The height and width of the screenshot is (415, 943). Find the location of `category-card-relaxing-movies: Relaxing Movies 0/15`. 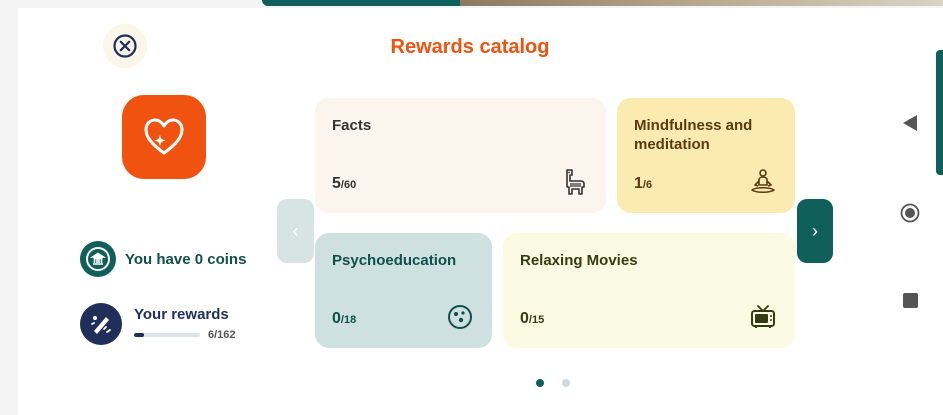

category-card-relaxing-movies: Relaxing Movies 0/15 is located at coordinates (649, 290).